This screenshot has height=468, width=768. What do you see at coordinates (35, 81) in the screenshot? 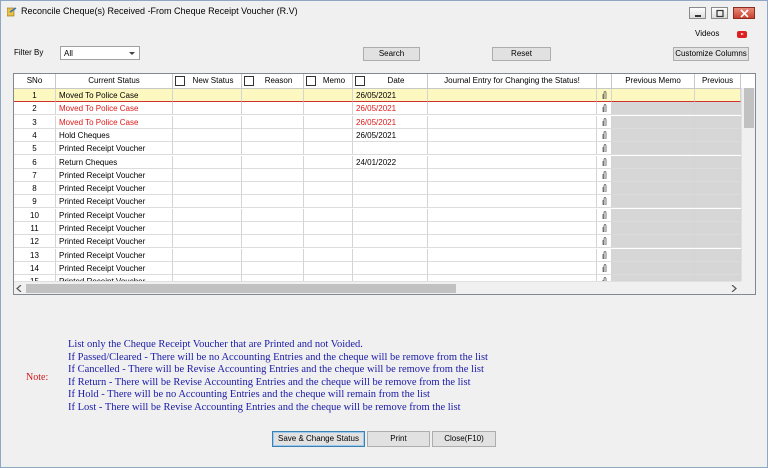
I see `col-sno-header: SNo` at bounding box center [35, 81].